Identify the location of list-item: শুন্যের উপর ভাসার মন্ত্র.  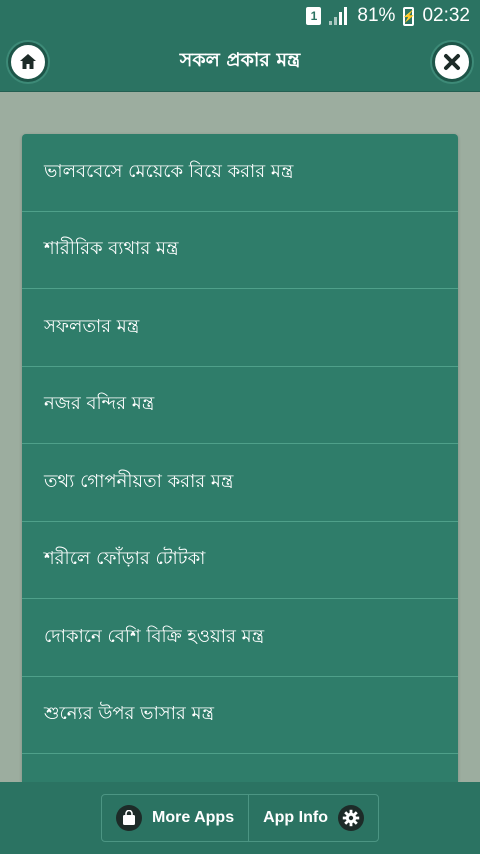
(240, 715).